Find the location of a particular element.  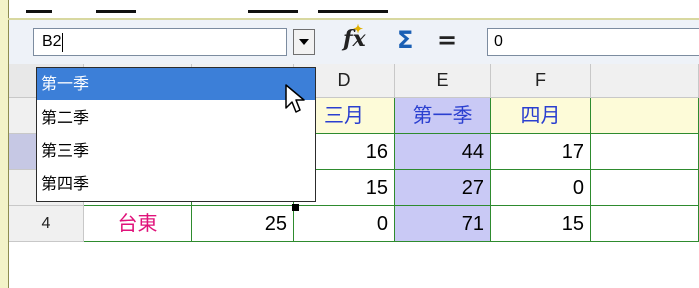

dropdown-item-q2: 第二季 is located at coordinates (176, 117).